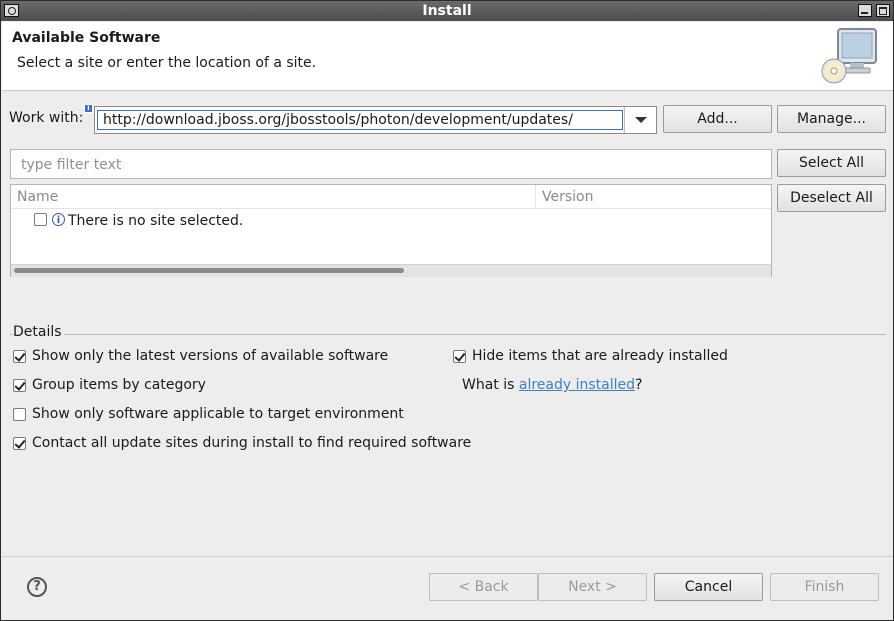  I want to click on what-is-prefix: What is, so click(490, 385).